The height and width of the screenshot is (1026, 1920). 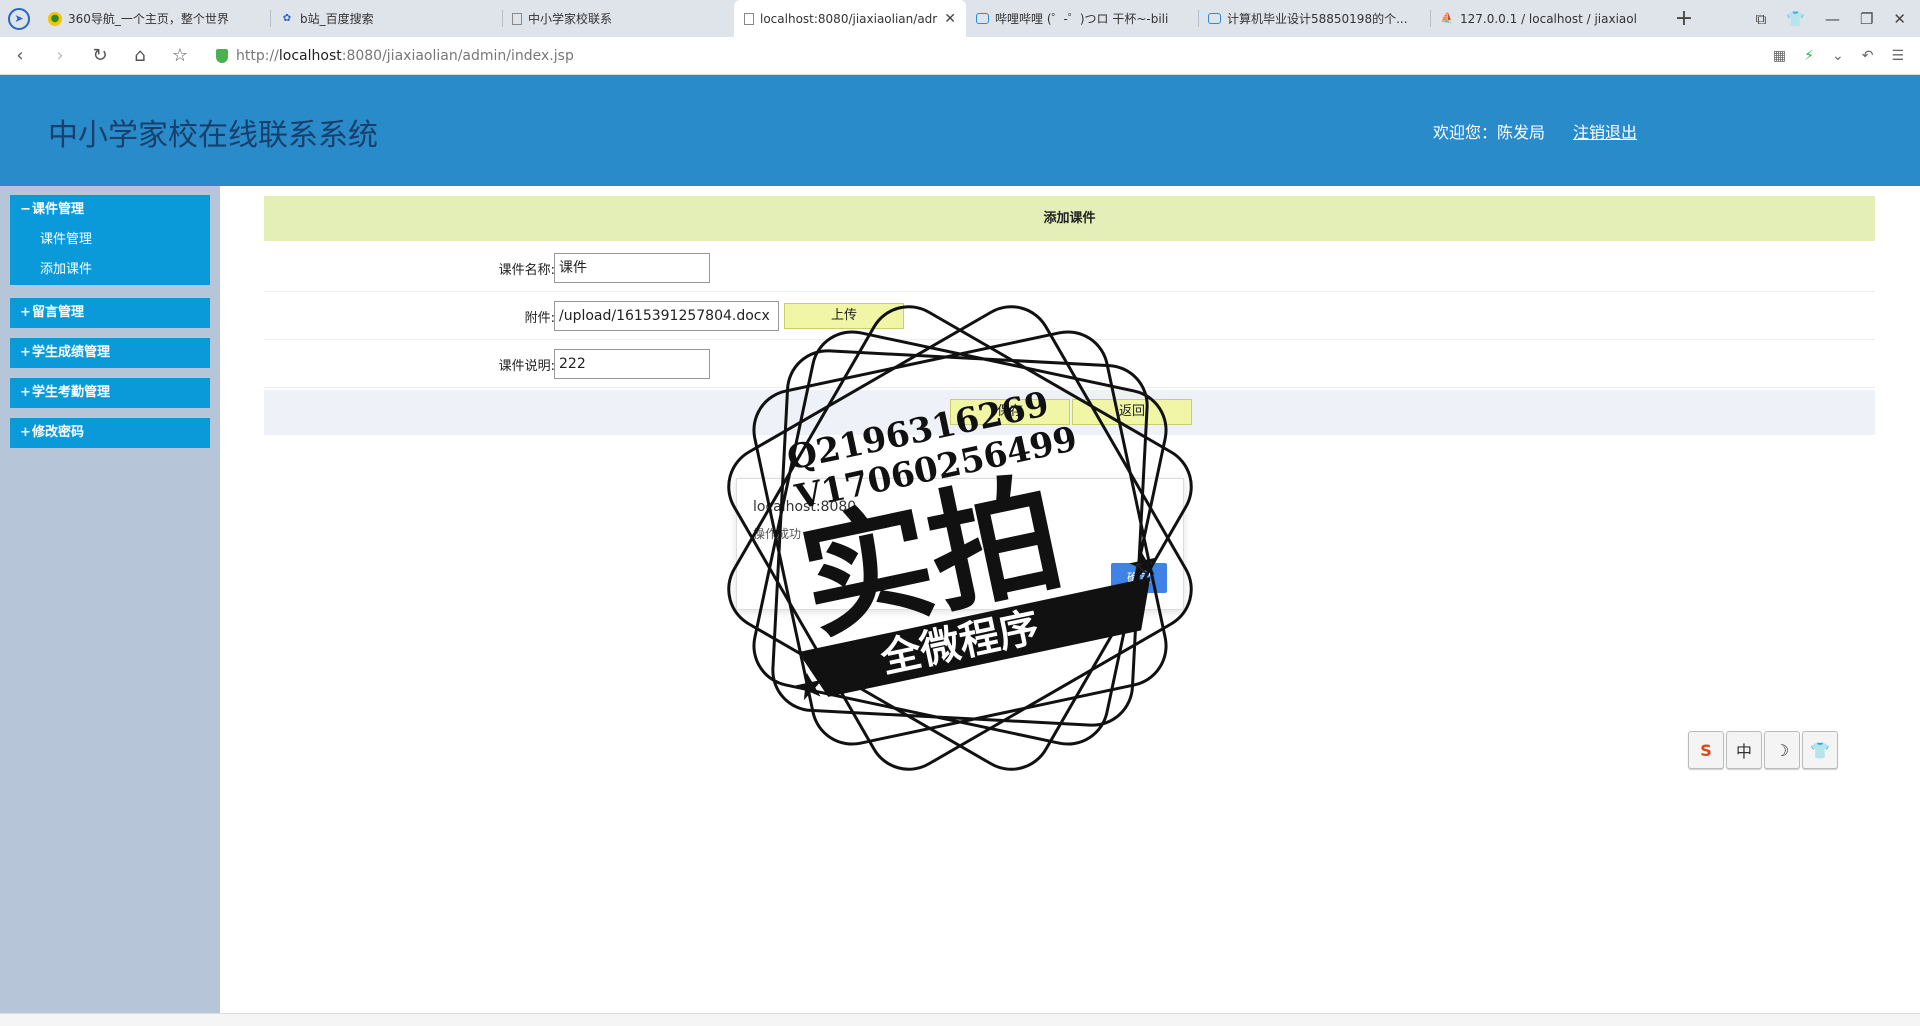 I want to click on chinese-mode-icon: 中, so click(x=1744, y=750).